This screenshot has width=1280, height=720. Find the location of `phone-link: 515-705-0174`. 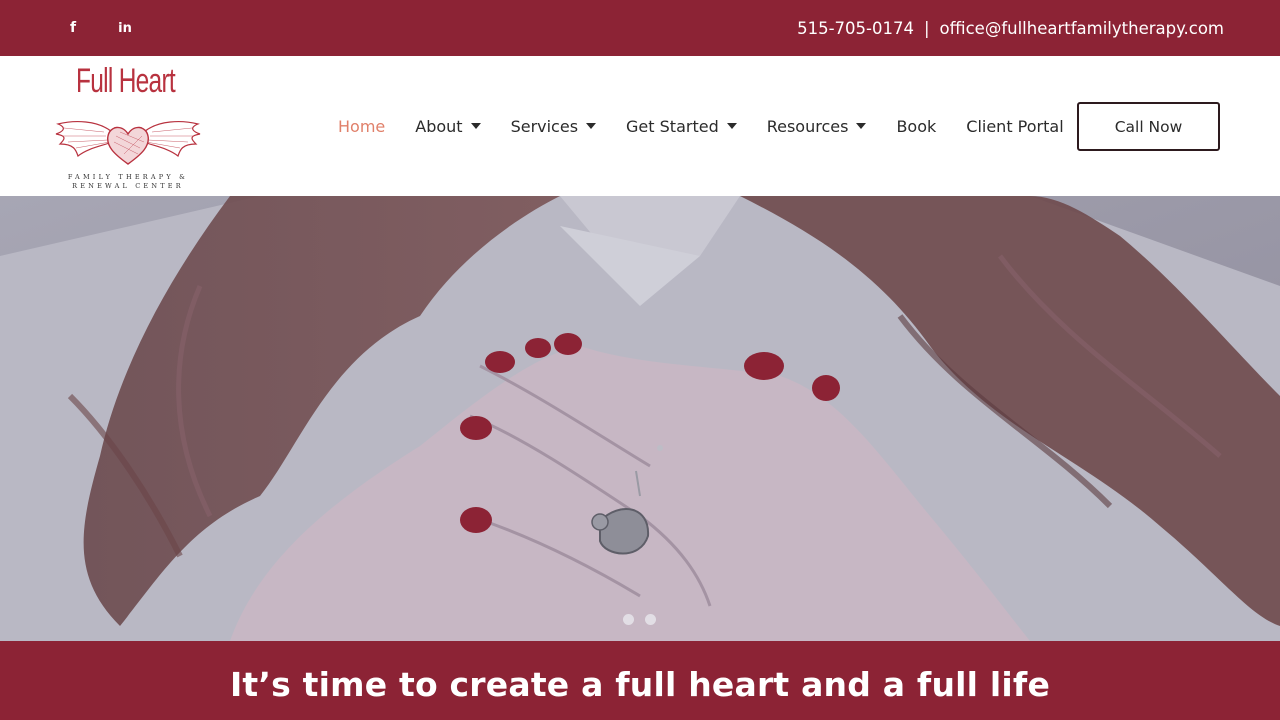

phone-link: 515-705-0174 is located at coordinates (855, 28).